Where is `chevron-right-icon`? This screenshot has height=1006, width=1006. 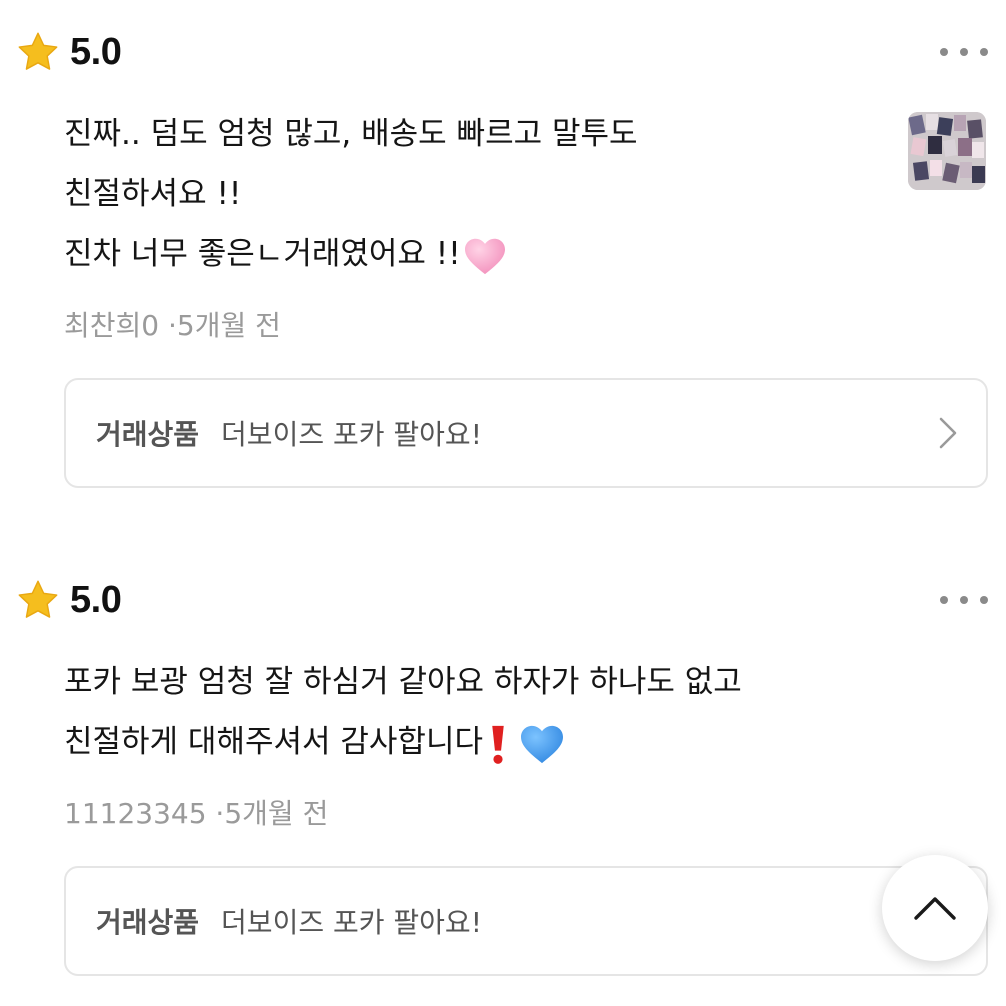
chevron-right-icon is located at coordinates (948, 433).